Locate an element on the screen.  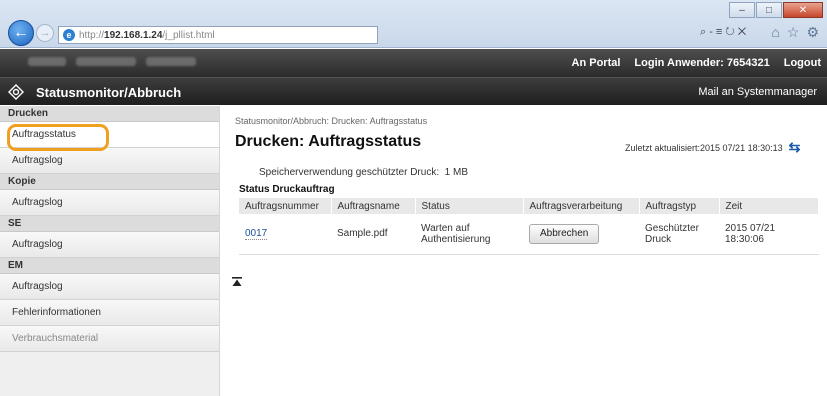
sidebar-category-kopie: Kopie is located at coordinates (109, 182).